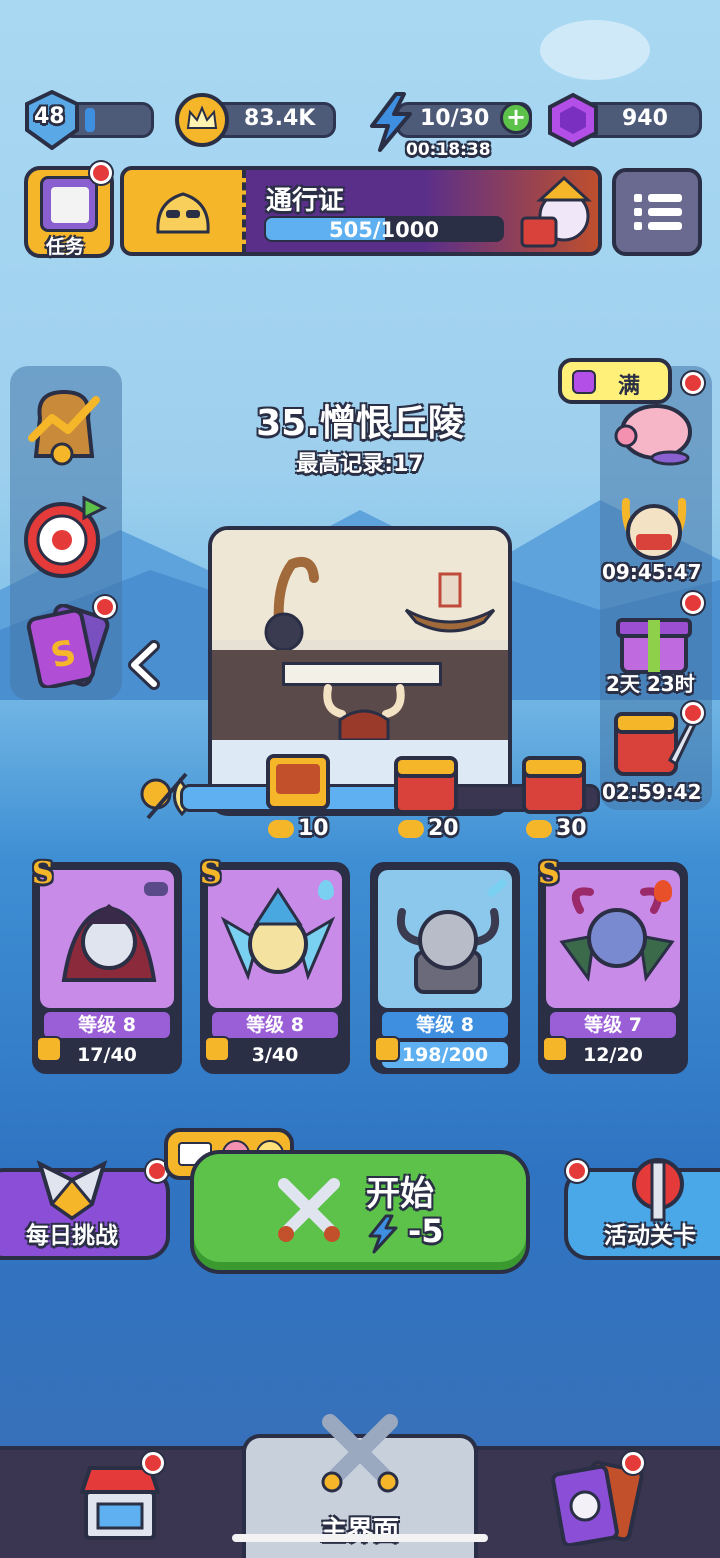 This screenshot has height=1558, width=720. What do you see at coordinates (280, 118) in the screenshot?
I see `coin-amount: 83.4K` at bounding box center [280, 118].